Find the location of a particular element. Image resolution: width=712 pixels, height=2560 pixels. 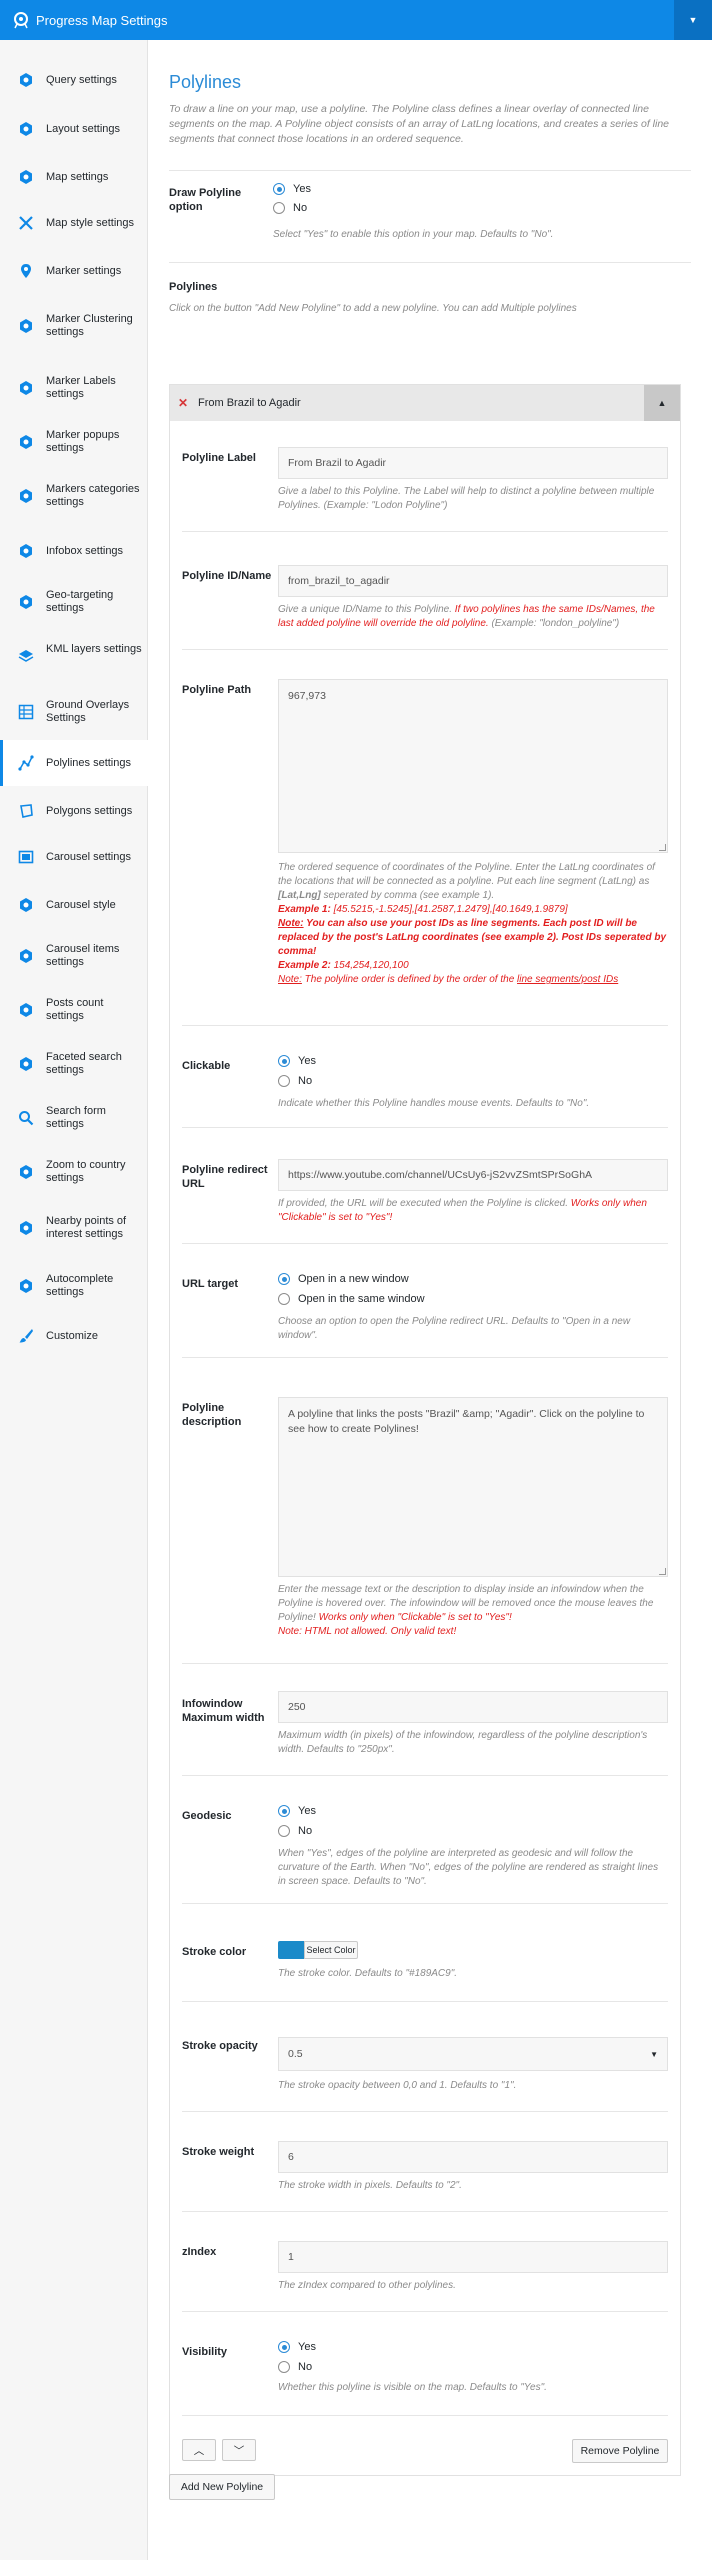

sidebar-item-infobox-settings: Infobox settings is located at coordinates (74, 551).